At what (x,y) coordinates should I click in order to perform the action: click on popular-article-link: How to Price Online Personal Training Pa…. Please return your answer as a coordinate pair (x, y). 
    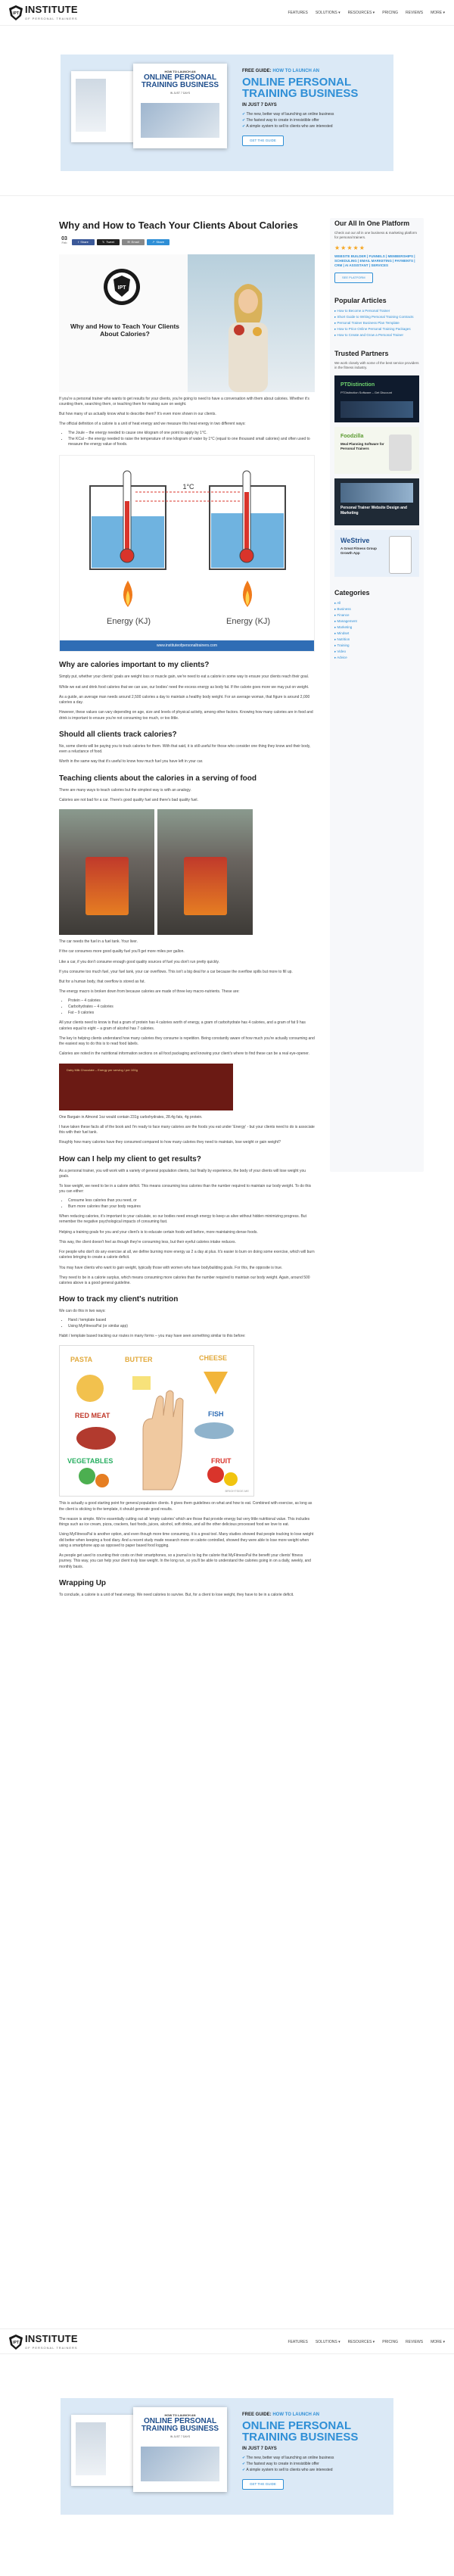
    Looking at the image, I should click on (377, 329).